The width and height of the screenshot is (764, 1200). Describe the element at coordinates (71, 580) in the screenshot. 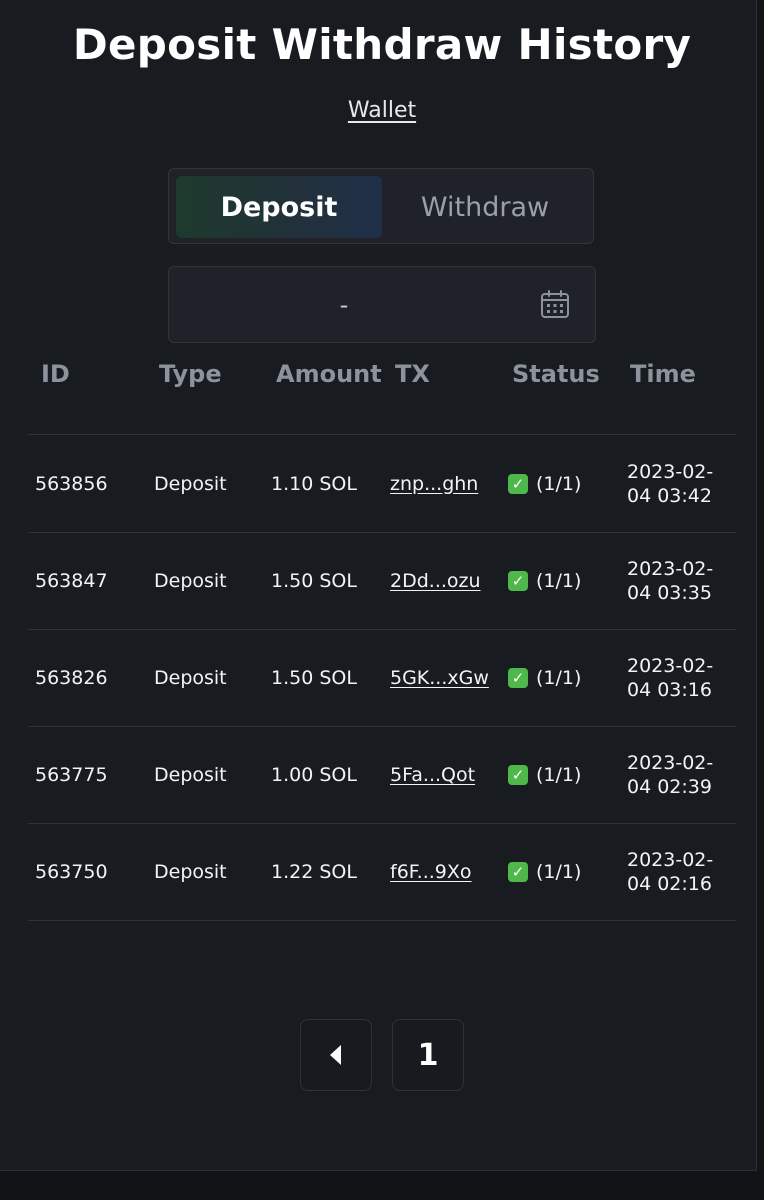

I see `row-id: 563847` at that location.